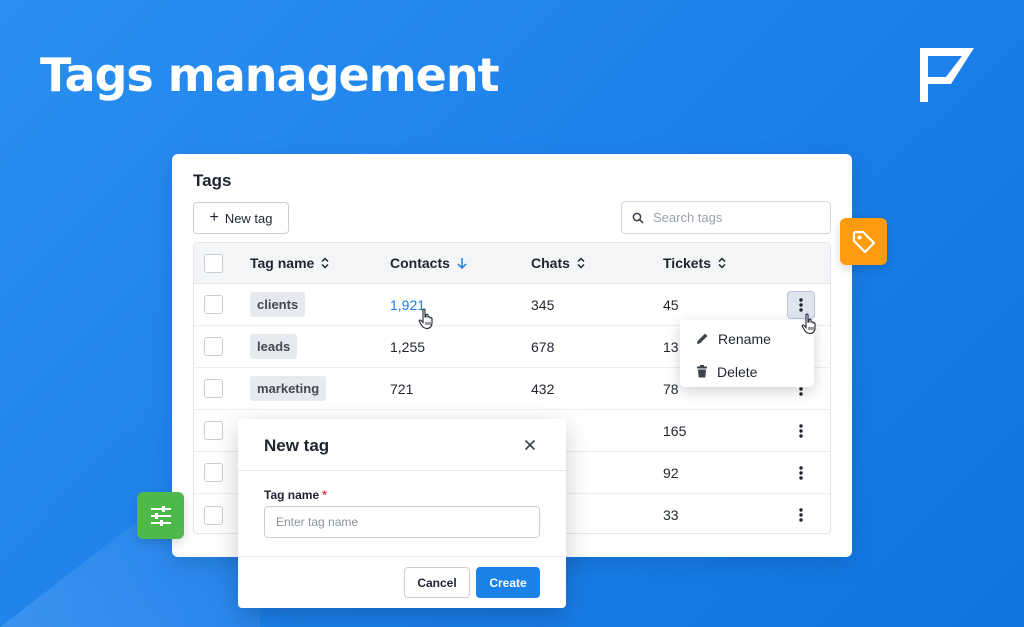 This screenshot has width=1024, height=627. I want to click on column-label: Contacts, so click(420, 263).